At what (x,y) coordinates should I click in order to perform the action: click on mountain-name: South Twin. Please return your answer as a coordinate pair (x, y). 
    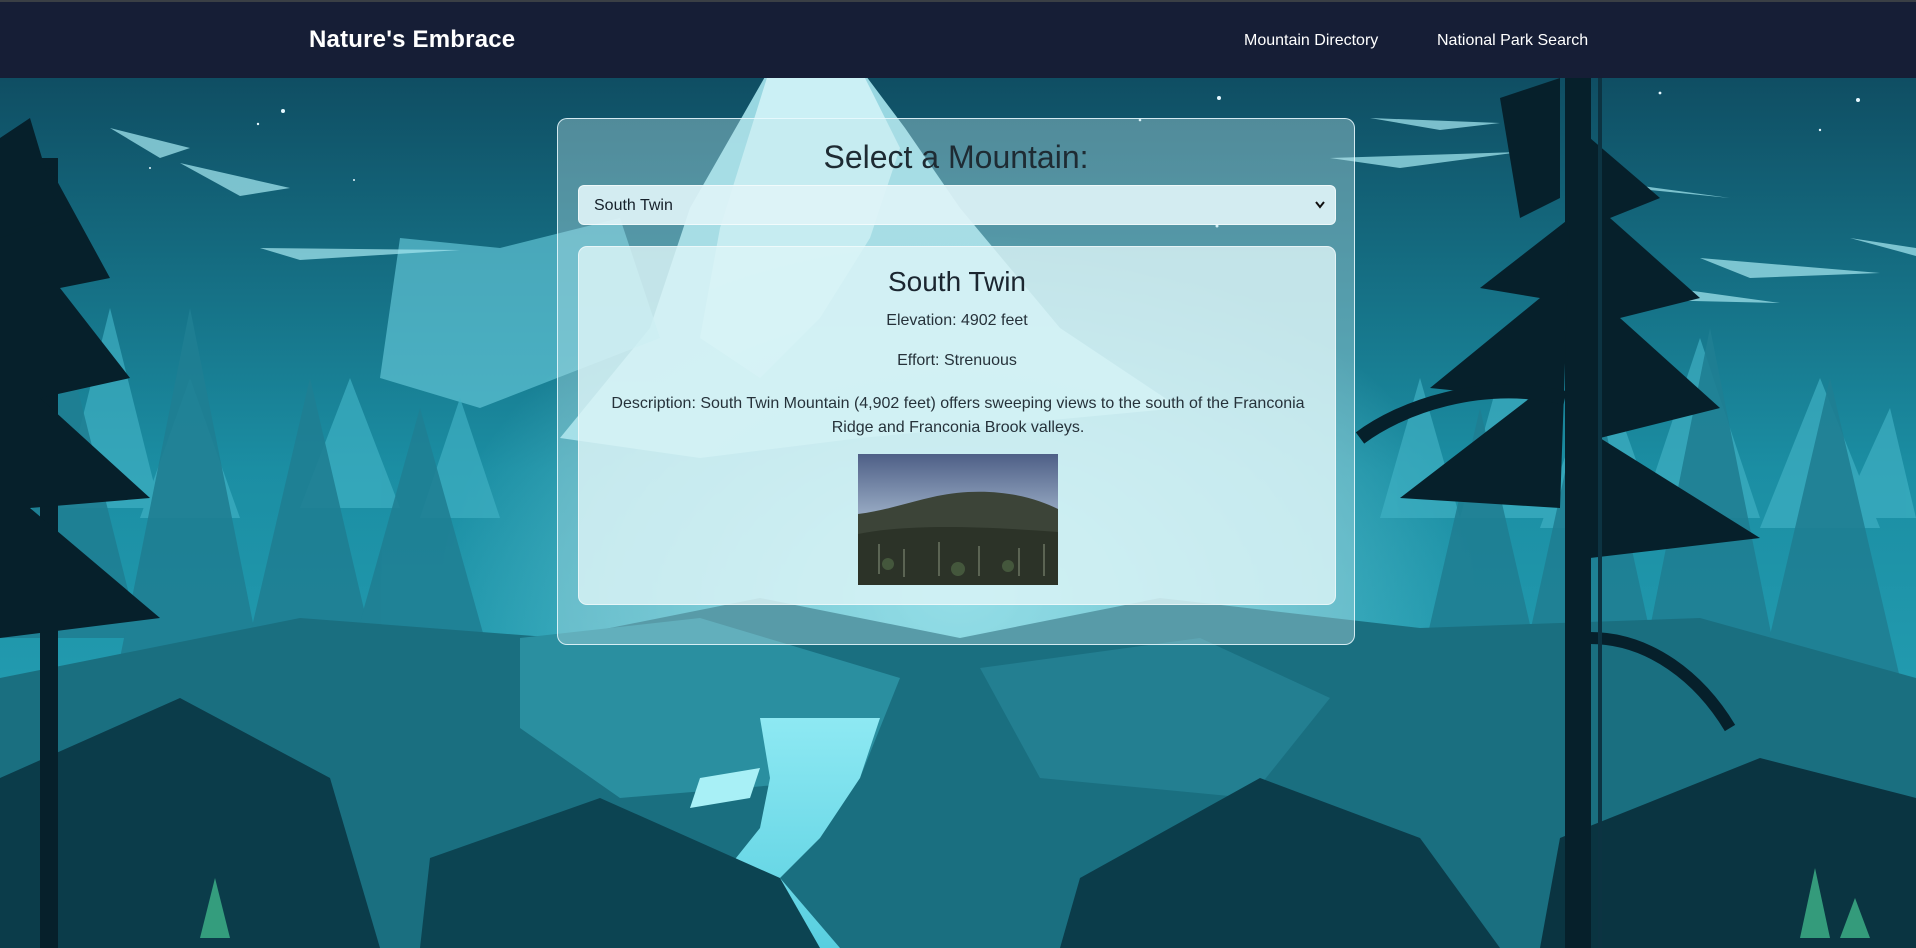
    Looking at the image, I should click on (957, 281).